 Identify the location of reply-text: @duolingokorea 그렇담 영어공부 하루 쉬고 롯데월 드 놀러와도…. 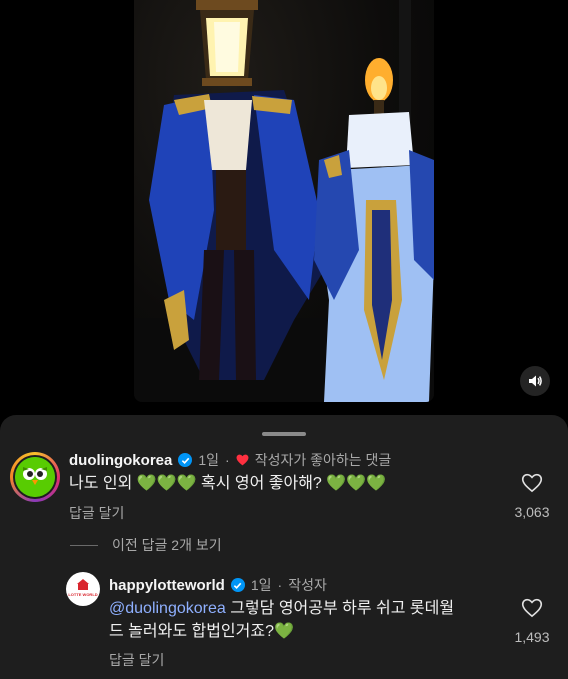
(301, 620).